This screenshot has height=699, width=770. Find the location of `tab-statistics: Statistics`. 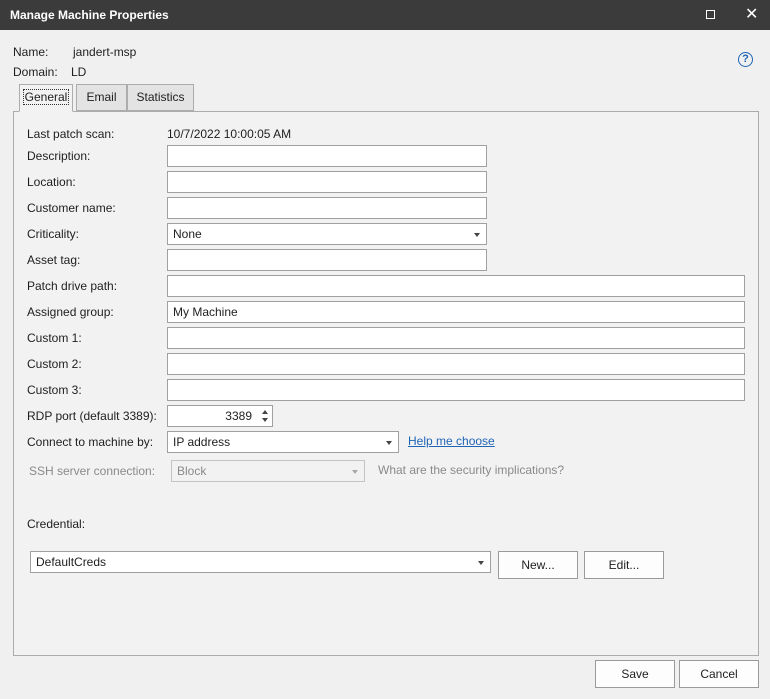

tab-statistics: Statistics is located at coordinates (160, 97).